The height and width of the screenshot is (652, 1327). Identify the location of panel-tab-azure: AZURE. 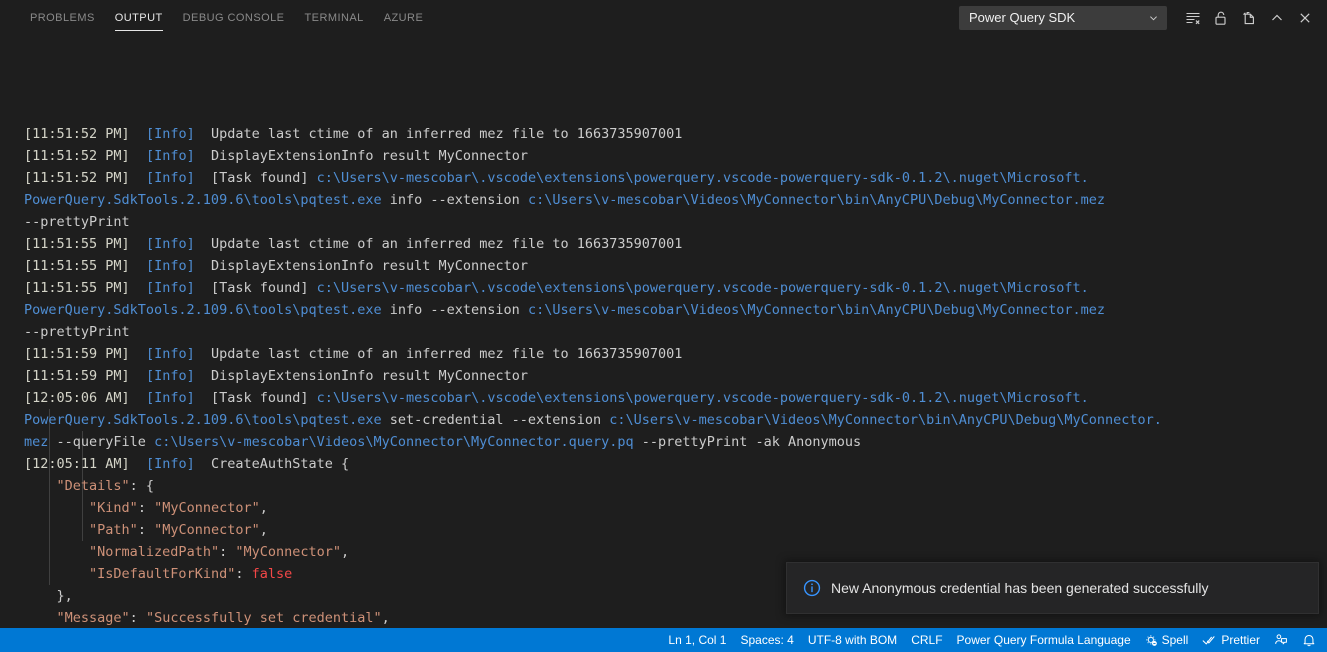
(404, 17).